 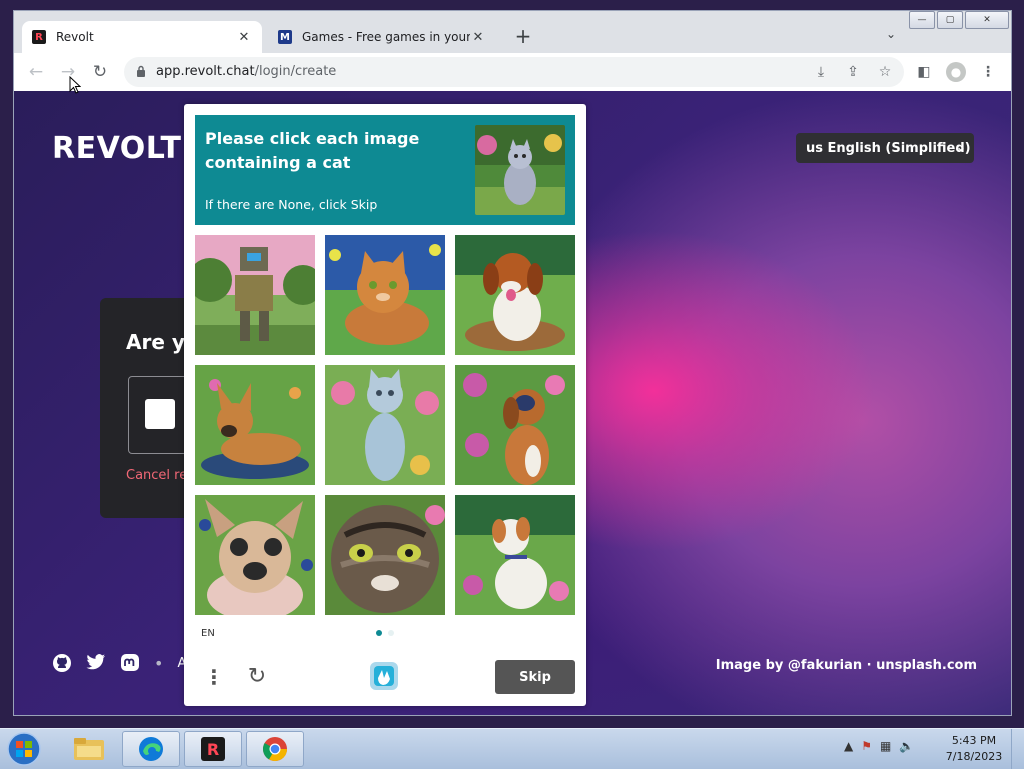 What do you see at coordinates (36, 72) in the screenshot?
I see `back-arrow-icon: ←` at bounding box center [36, 72].